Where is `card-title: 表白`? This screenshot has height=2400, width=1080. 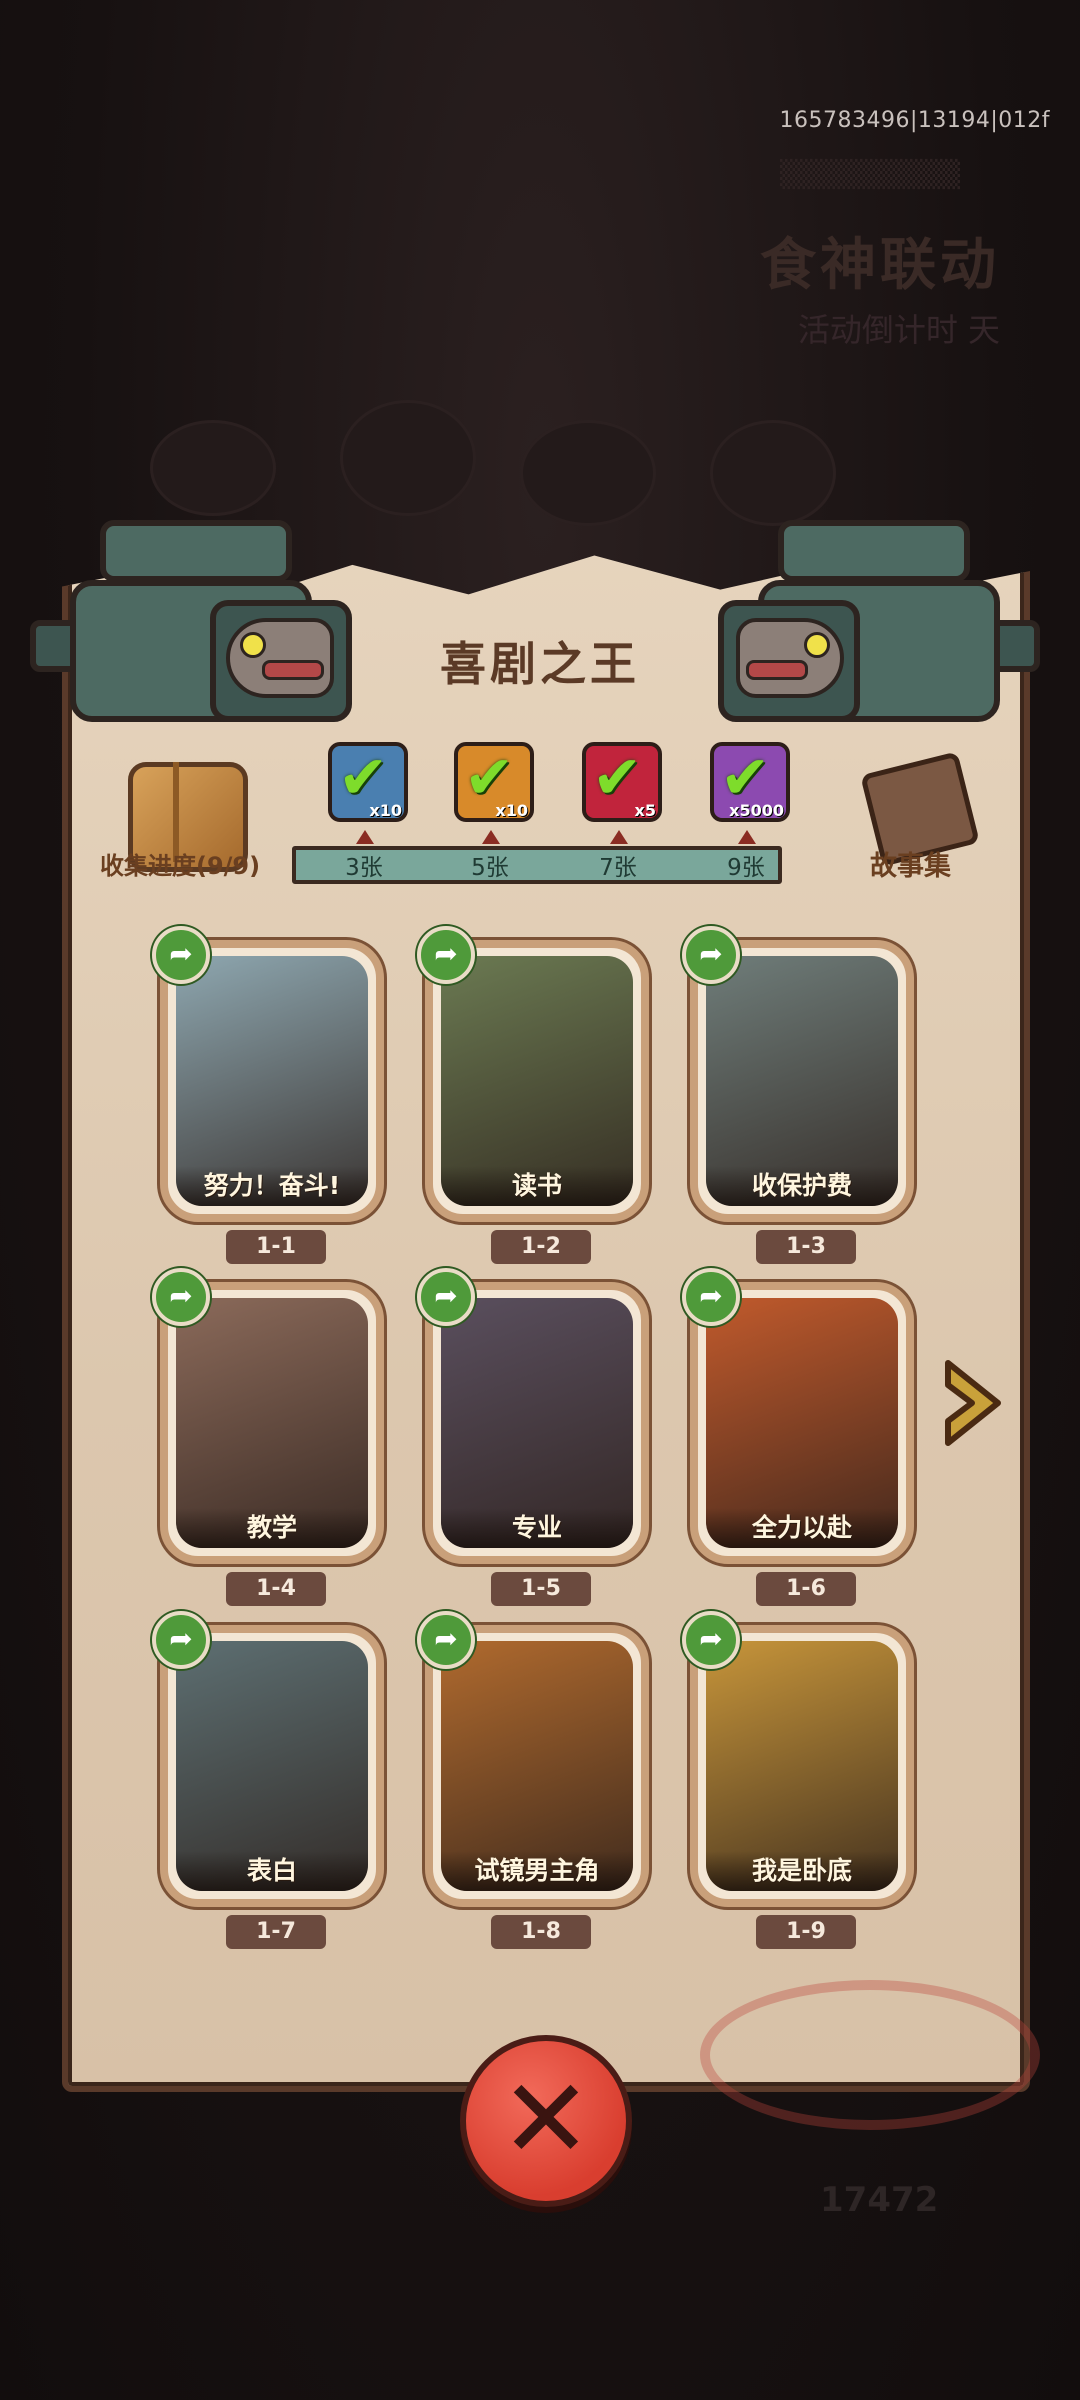 card-title: 表白 is located at coordinates (272, 1871).